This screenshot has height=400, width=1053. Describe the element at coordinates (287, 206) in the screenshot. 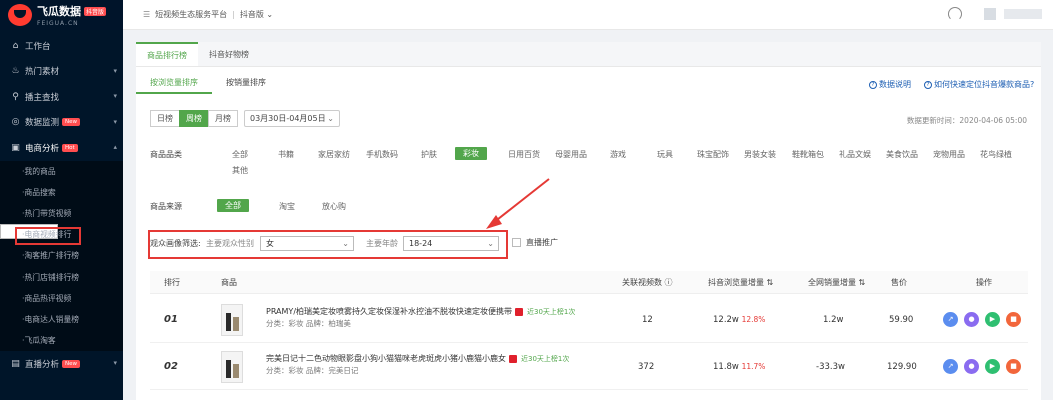

I see `source-taobao: 淘宝` at that location.